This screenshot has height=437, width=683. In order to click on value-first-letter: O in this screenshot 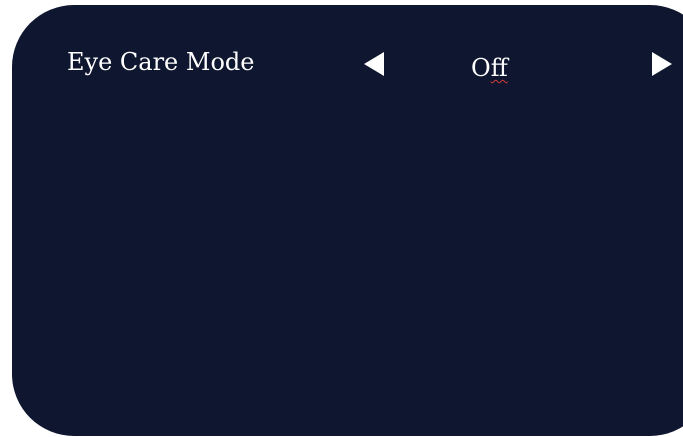, I will do `click(481, 68)`.